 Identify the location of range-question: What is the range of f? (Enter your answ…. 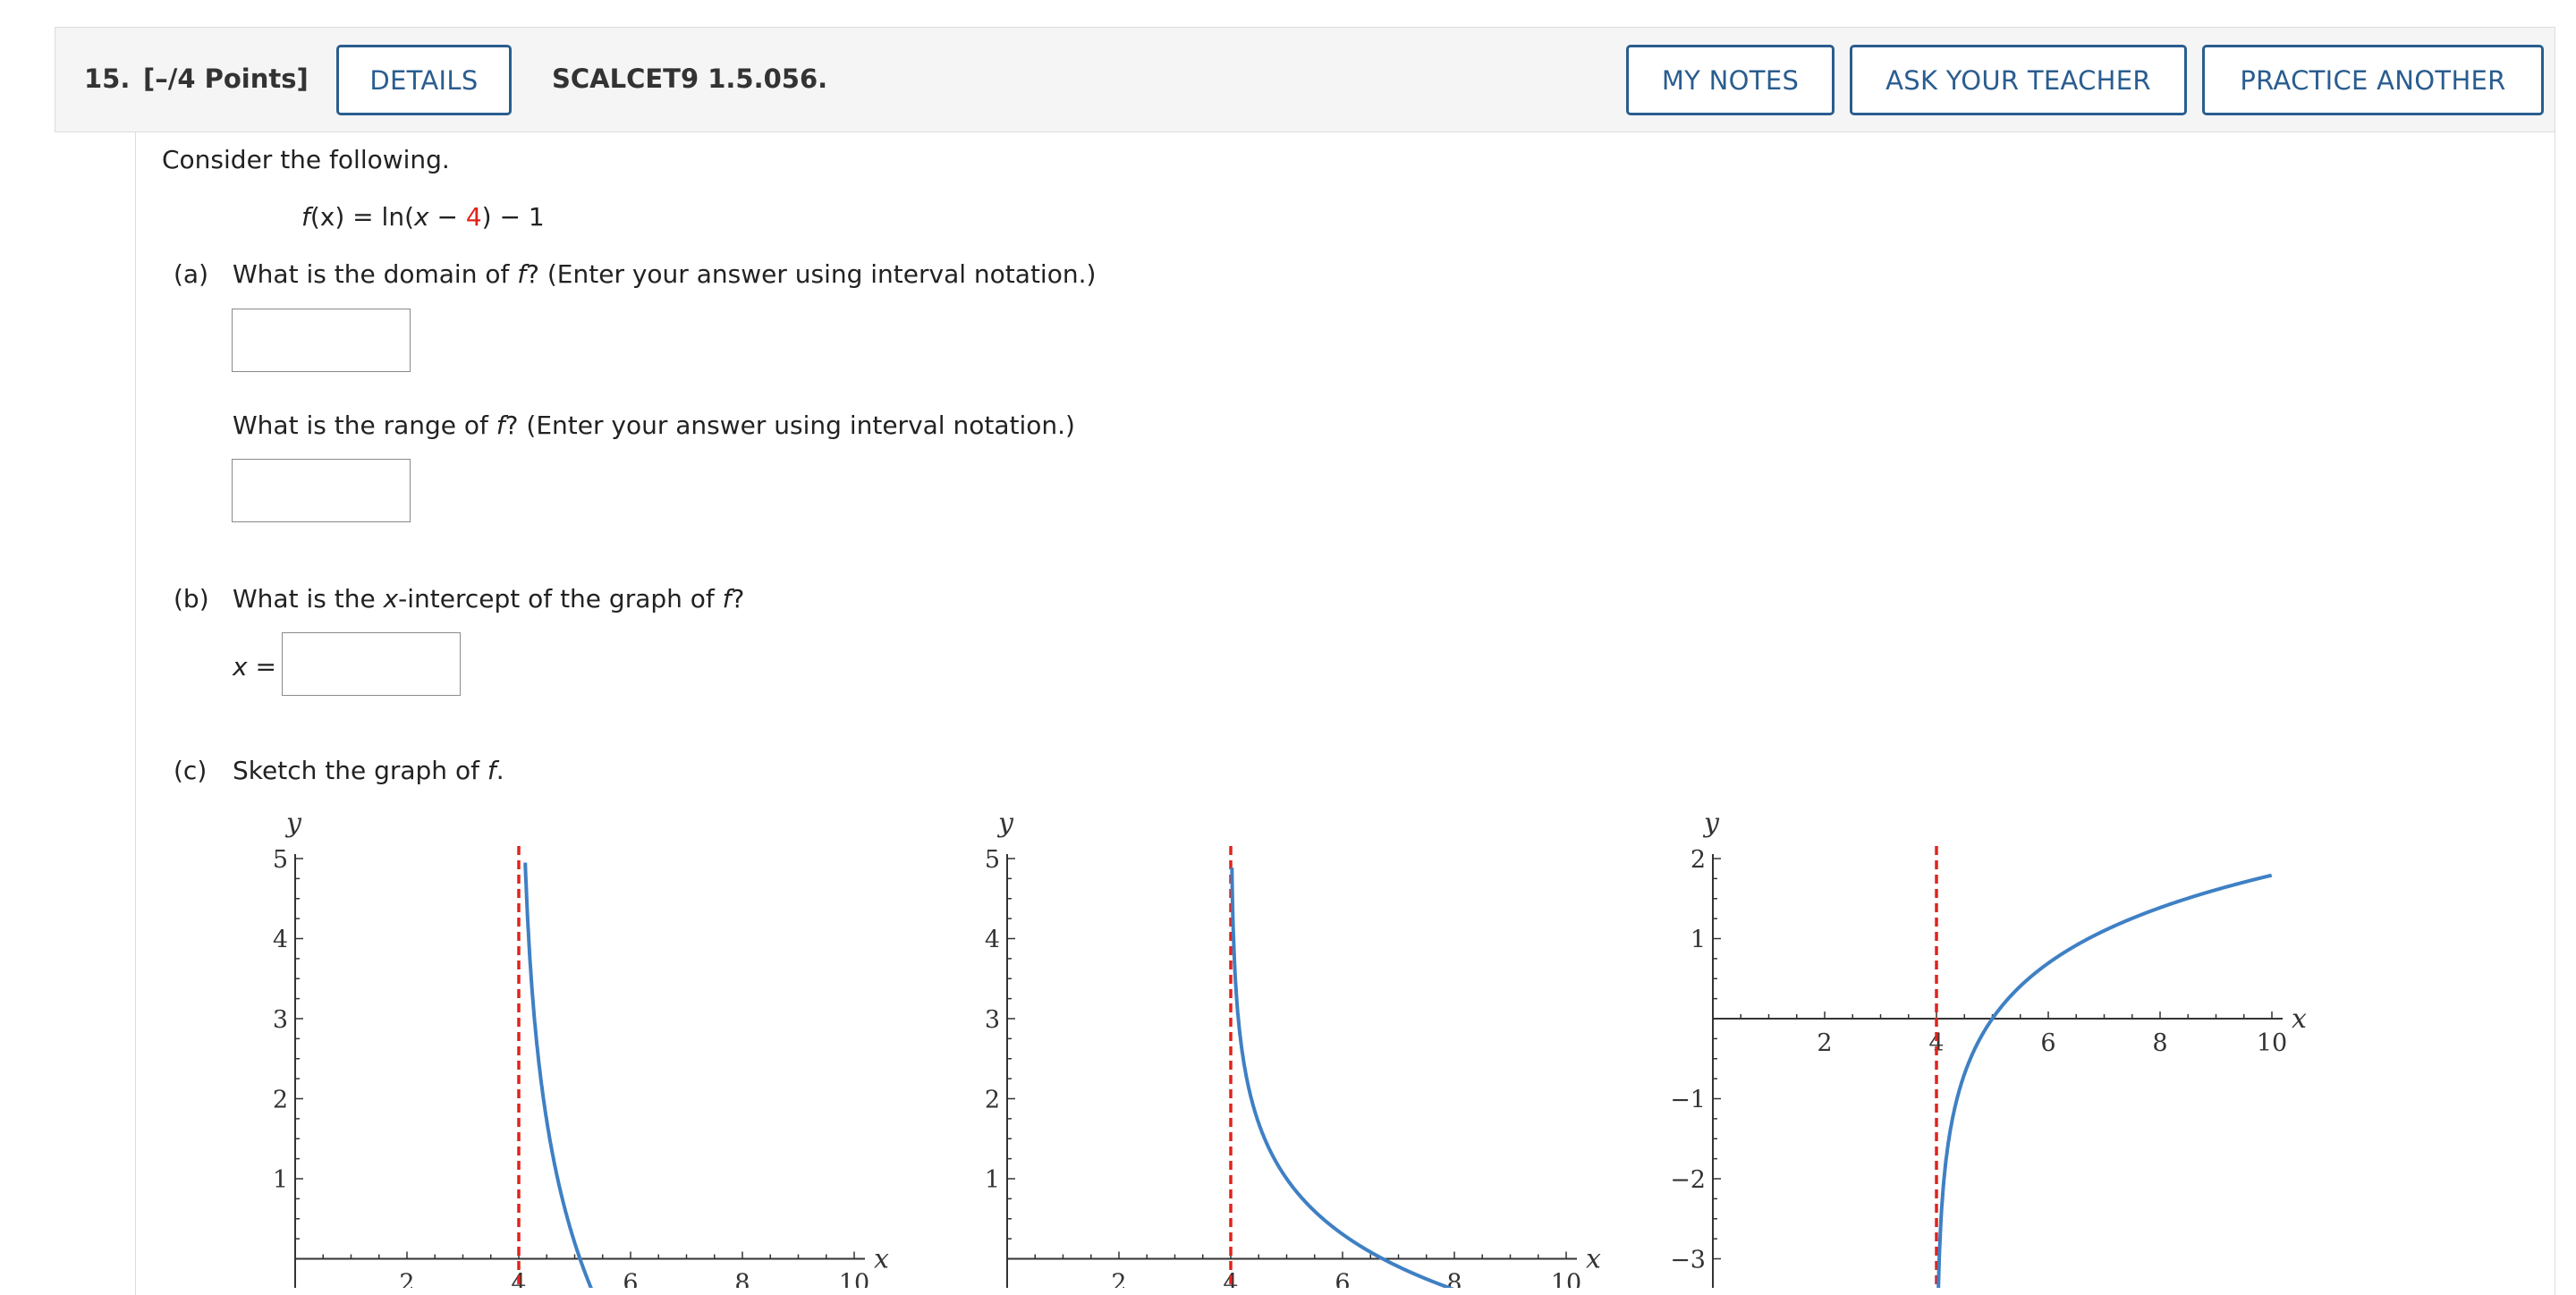
(654, 426).